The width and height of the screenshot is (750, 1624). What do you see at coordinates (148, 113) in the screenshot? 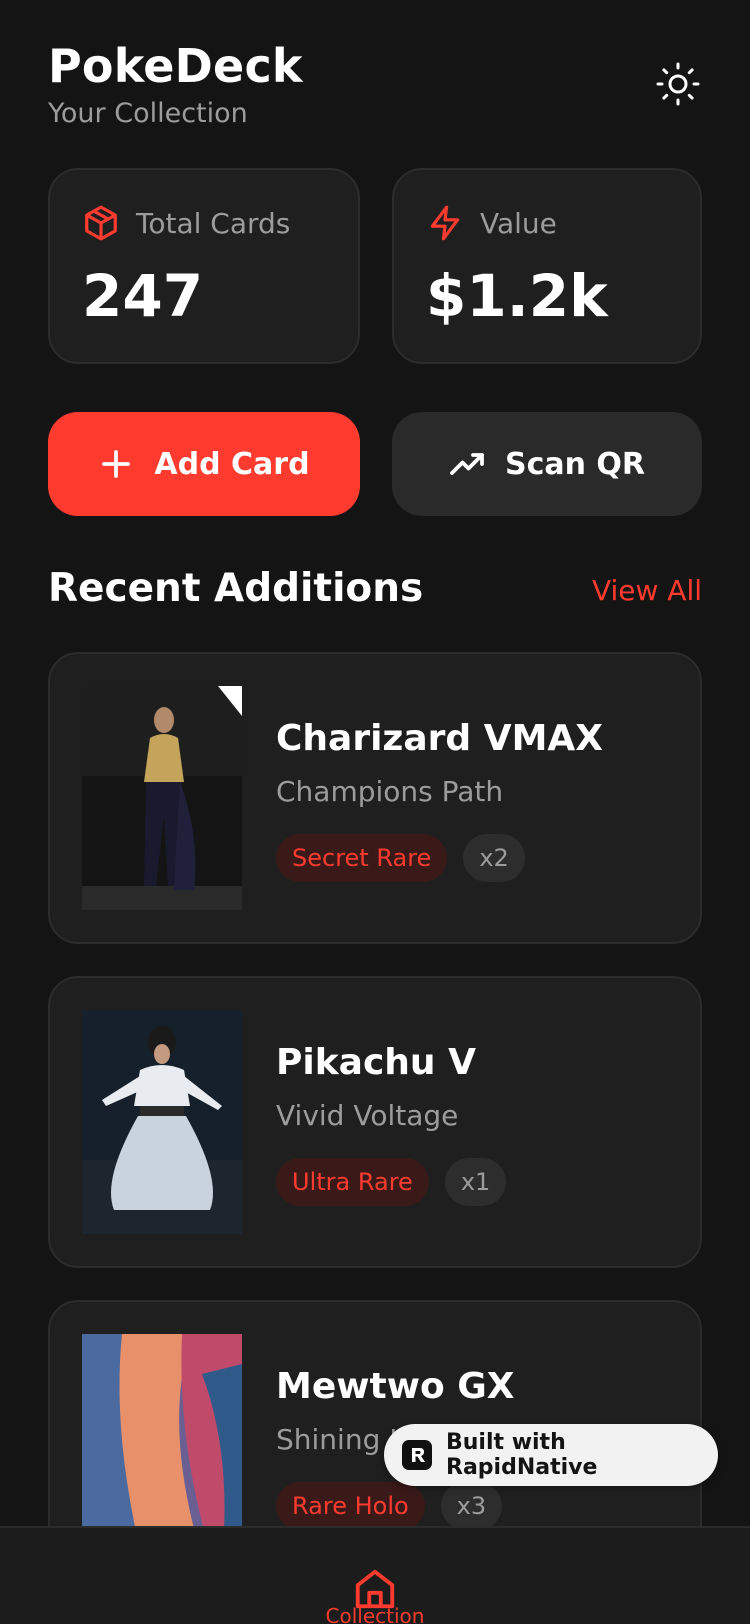
I see `app-subtitle: Your Collection` at bounding box center [148, 113].